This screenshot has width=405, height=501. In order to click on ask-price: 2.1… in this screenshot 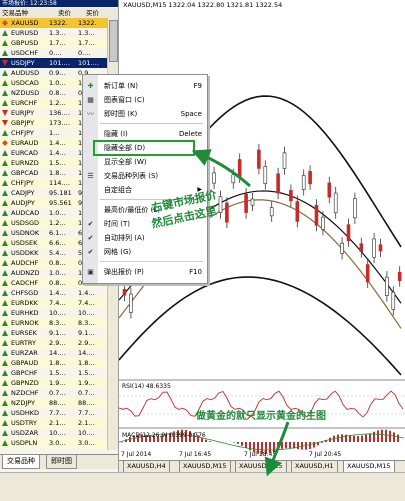, I will do `click(86, 423)`.